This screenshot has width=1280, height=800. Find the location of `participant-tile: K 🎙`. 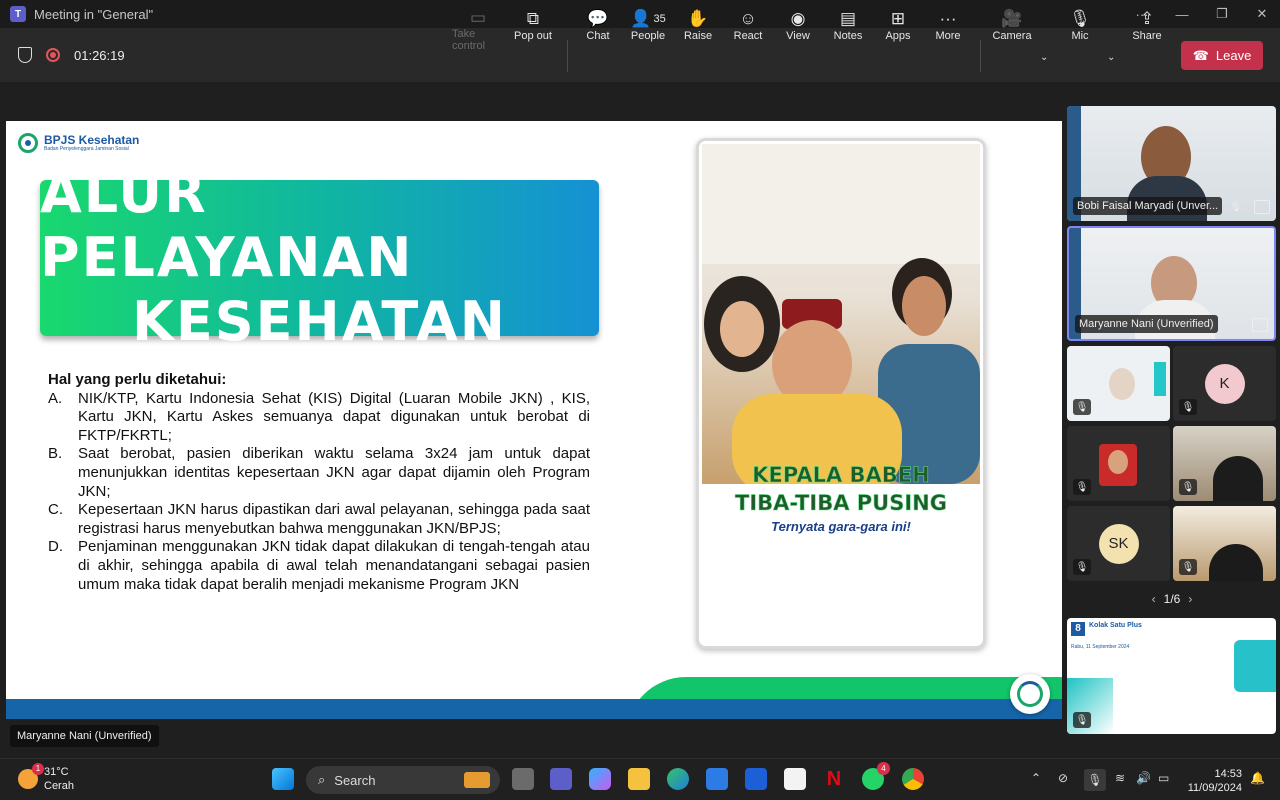

participant-tile: K 🎙 is located at coordinates (1224, 383).